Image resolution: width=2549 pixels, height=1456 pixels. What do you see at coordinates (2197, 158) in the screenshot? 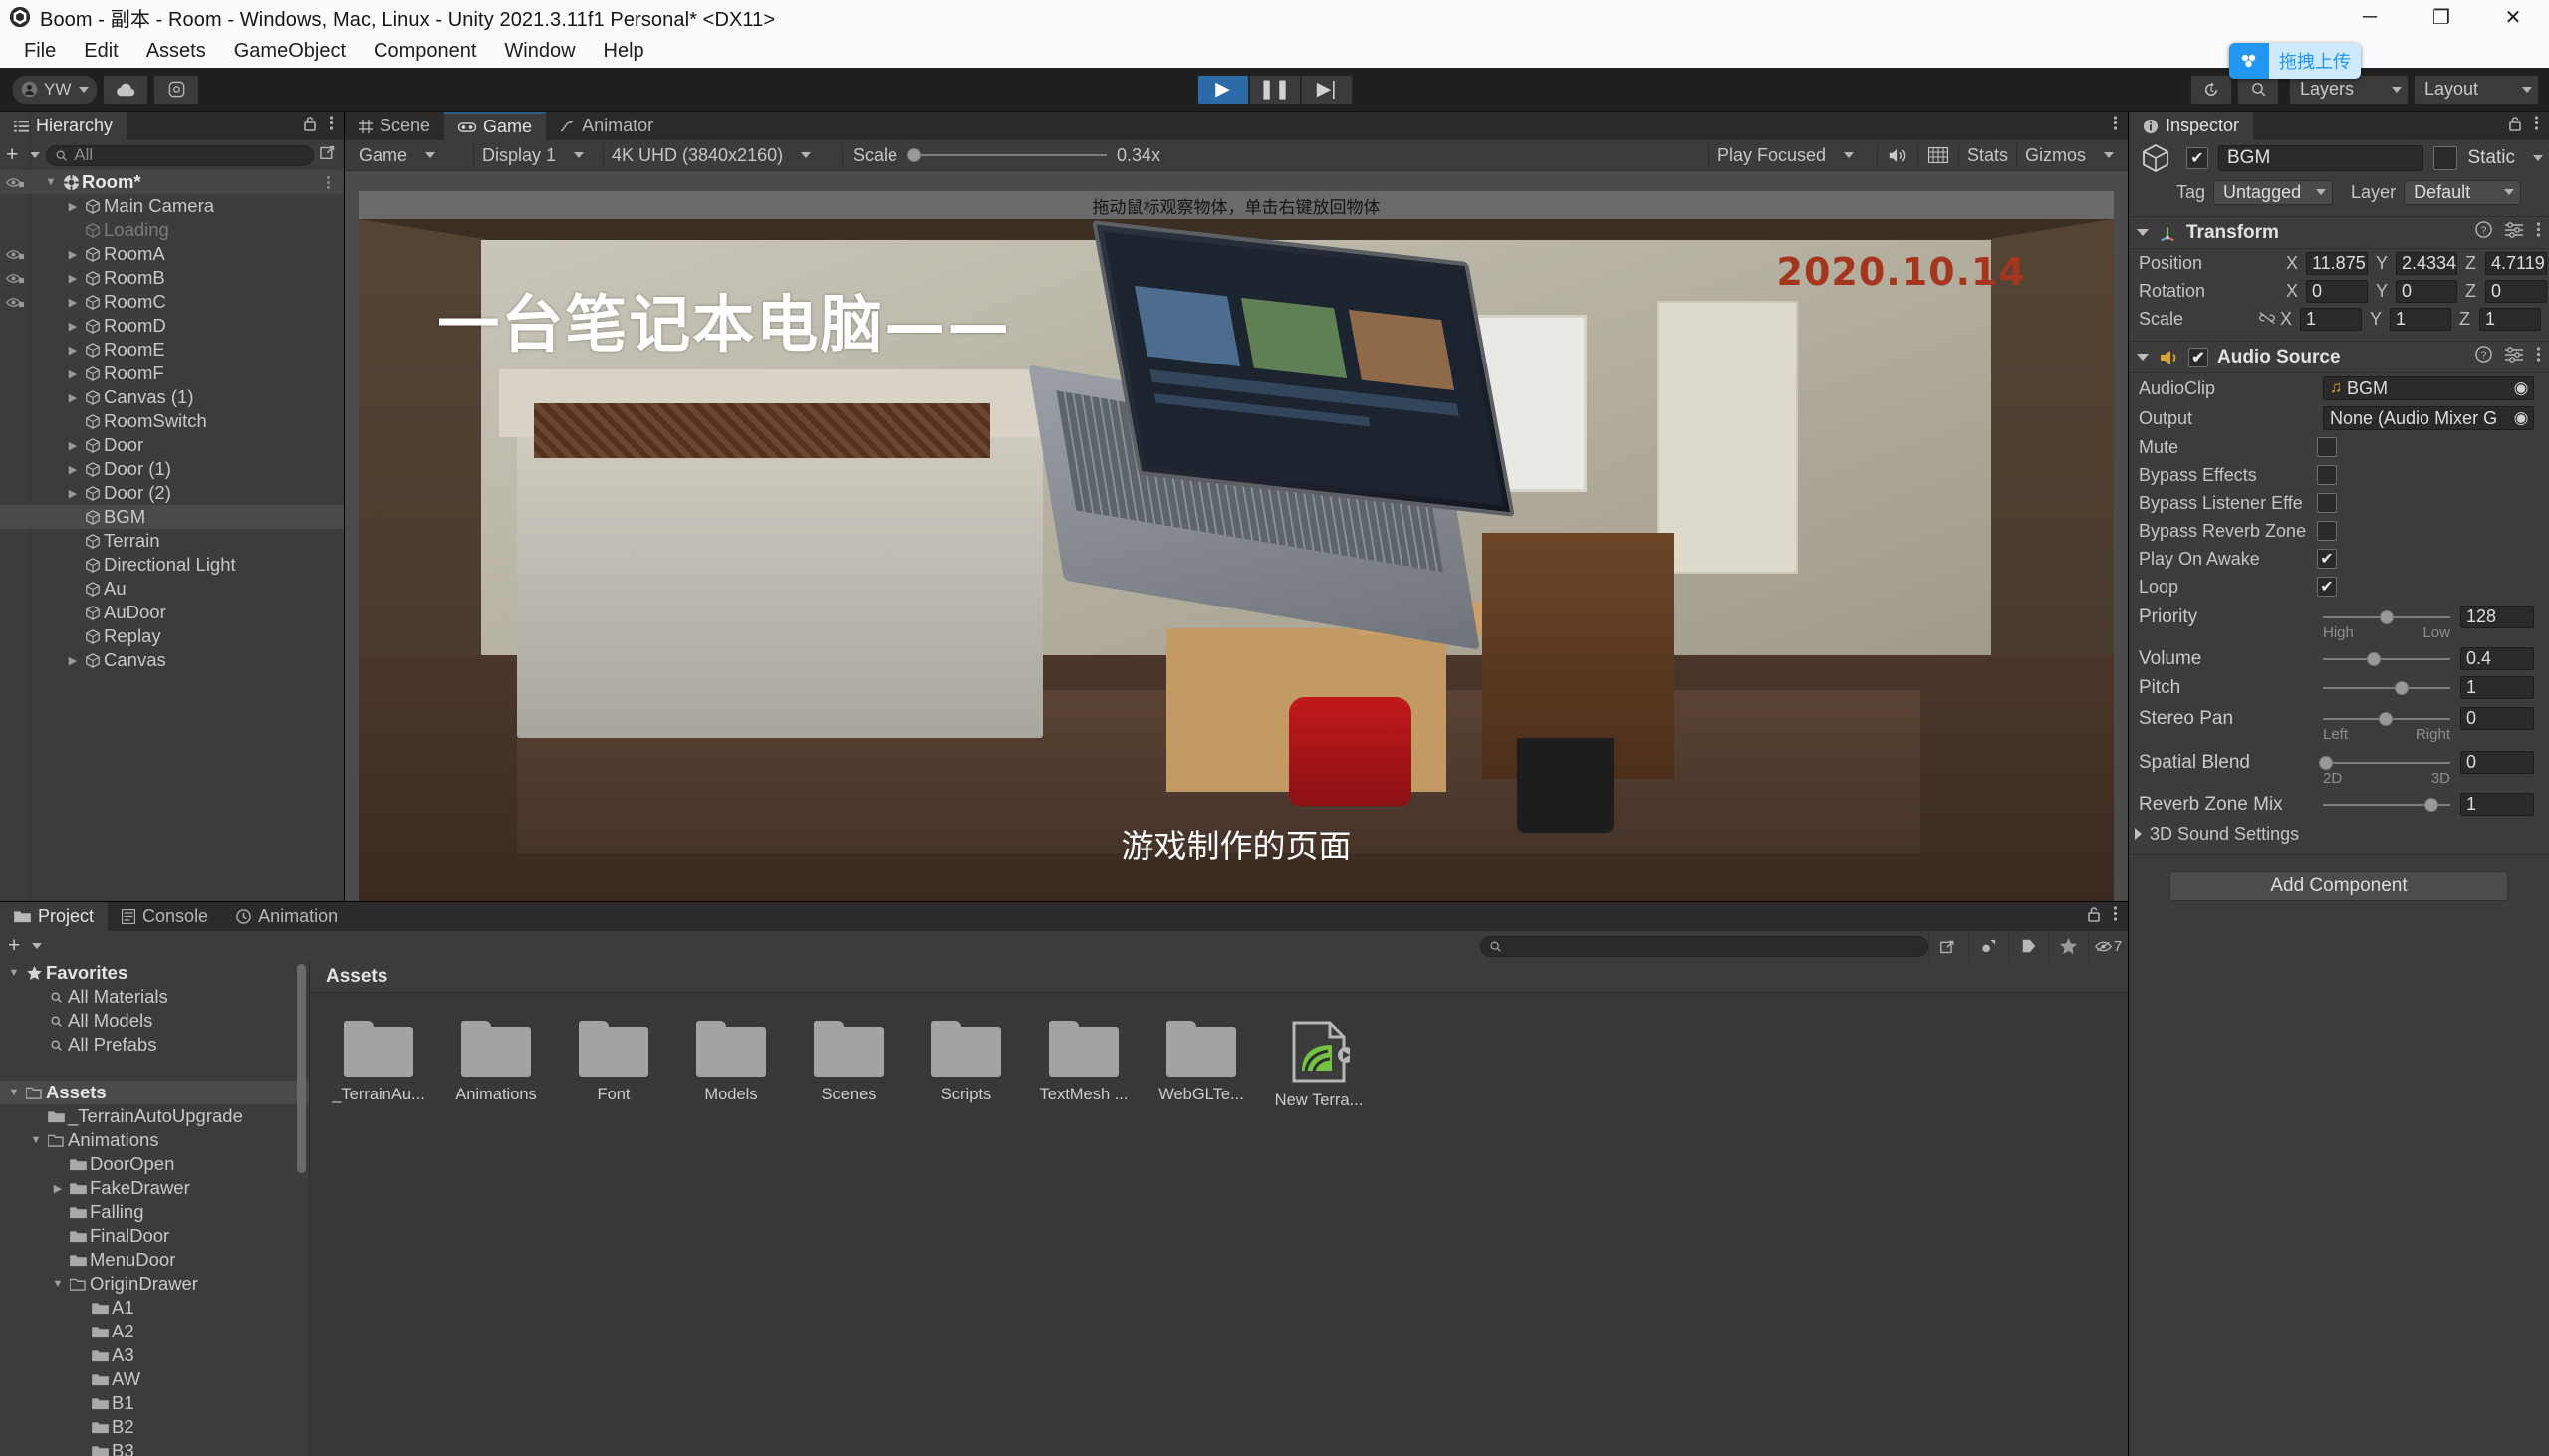
I see `object-enabled-checkbox: ✔` at bounding box center [2197, 158].